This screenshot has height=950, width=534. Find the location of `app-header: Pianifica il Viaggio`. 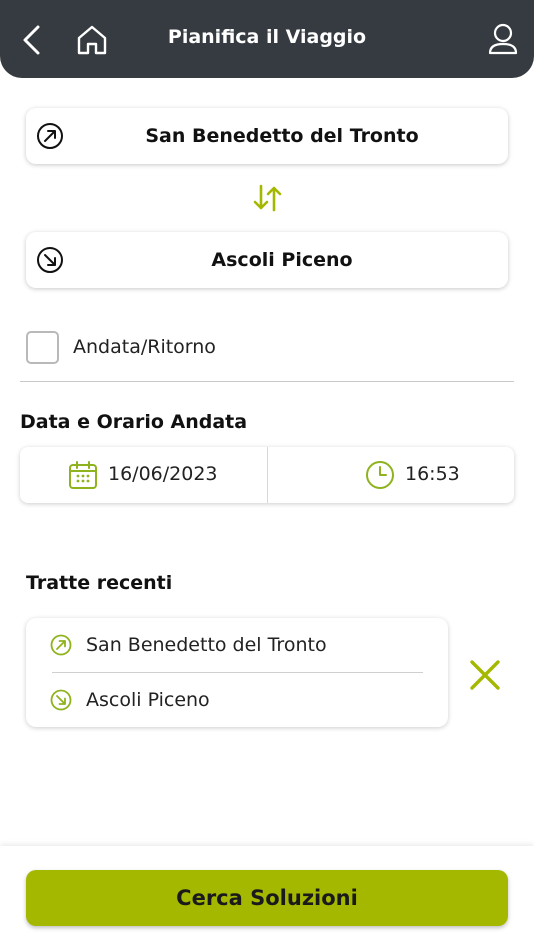

app-header: Pianifica il Viaggio is located at coordinates (267, 39).